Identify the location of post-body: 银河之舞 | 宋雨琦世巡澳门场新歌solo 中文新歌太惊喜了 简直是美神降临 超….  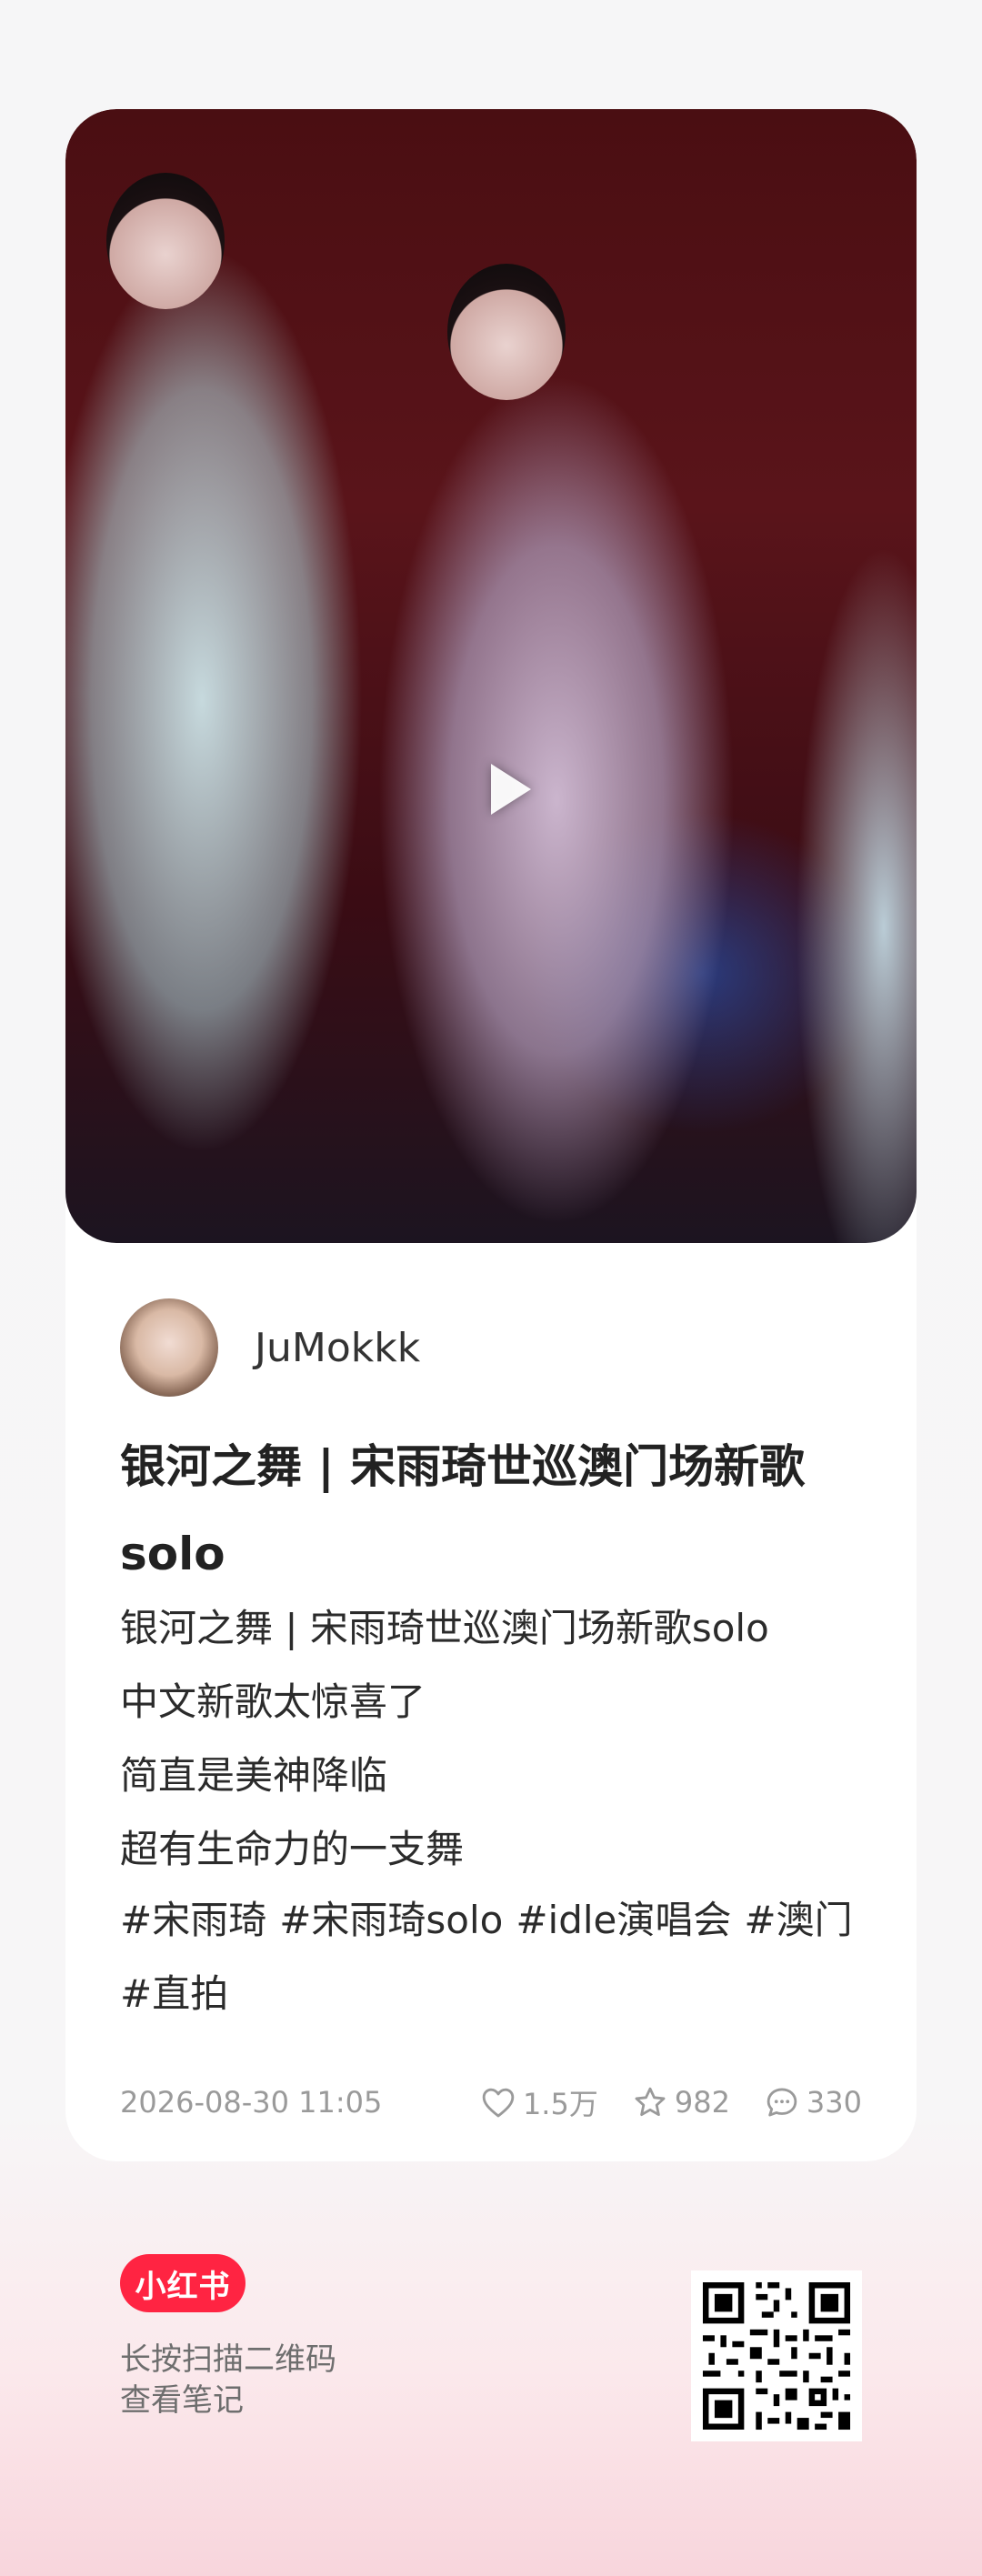
(497, 1738).